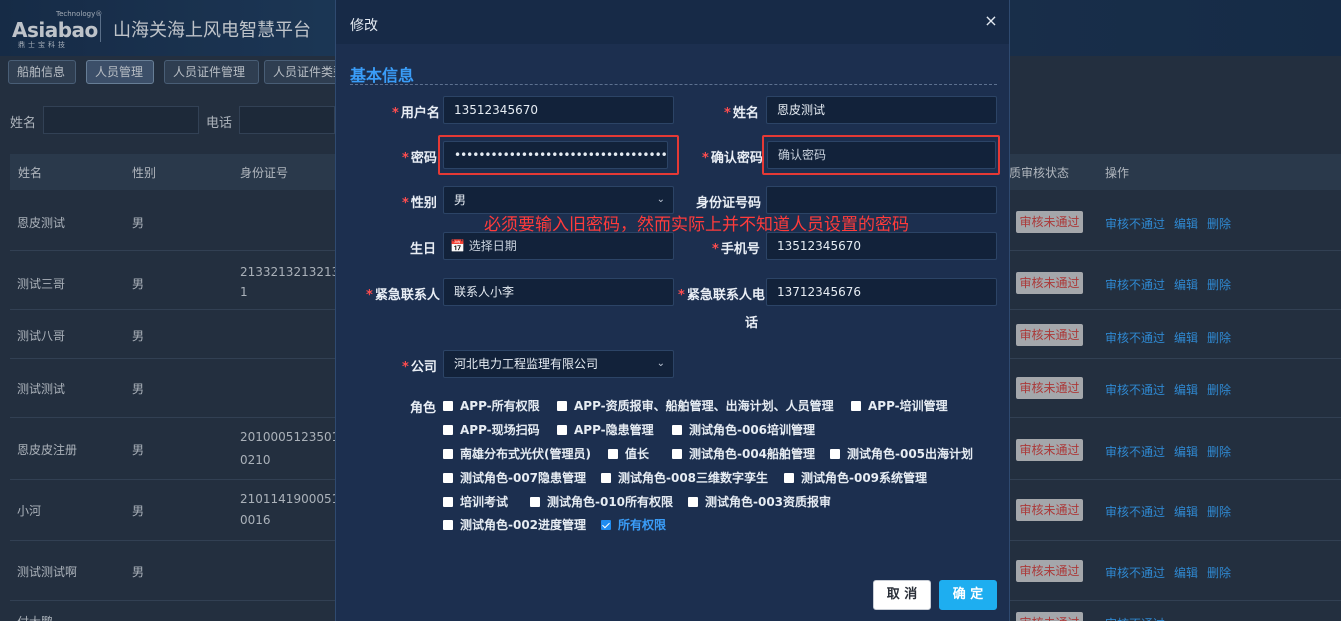 This screenshot has height=621, width=1341. What do you see at coordinates (743, 453) in the screenshot?
I see `role-checkbox: 测试角色-004船舶管理` at bounding box center [743, 453].